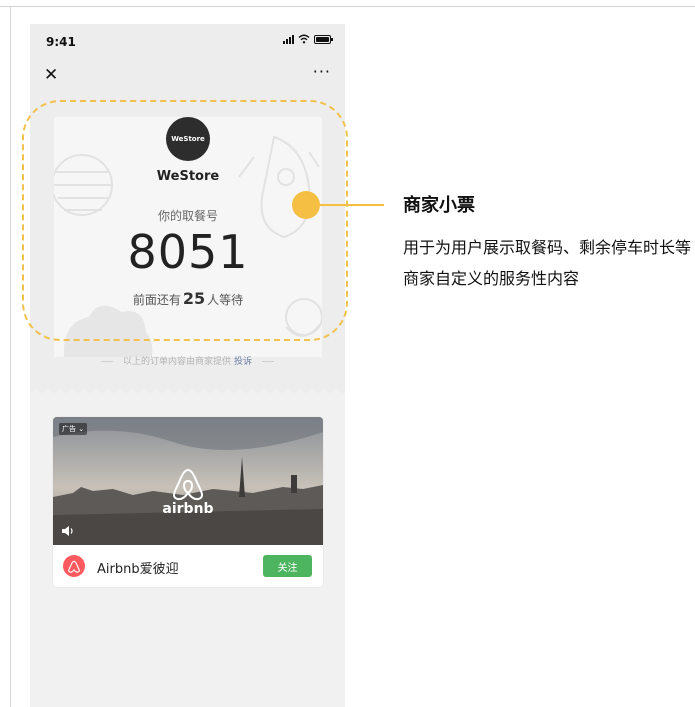 The height and width of the screenshot is (707, 695). What do you see at coordinates (51, 75) in the screenshot?
I see `close-icon: ✕` at bounding box center [51, 75].